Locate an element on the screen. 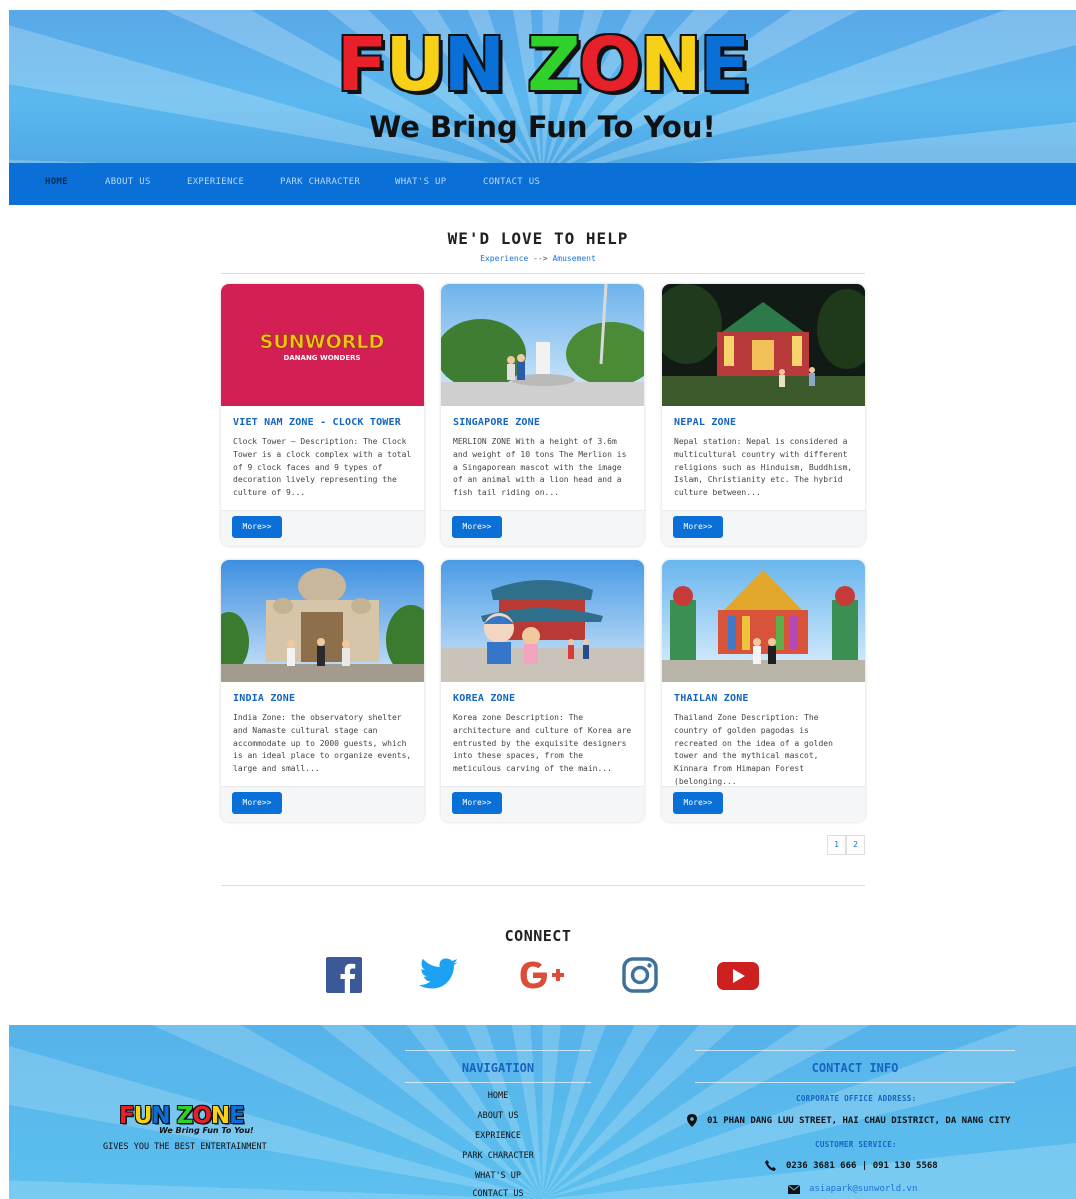  twitter-icon is located at coordinates (439, 977).